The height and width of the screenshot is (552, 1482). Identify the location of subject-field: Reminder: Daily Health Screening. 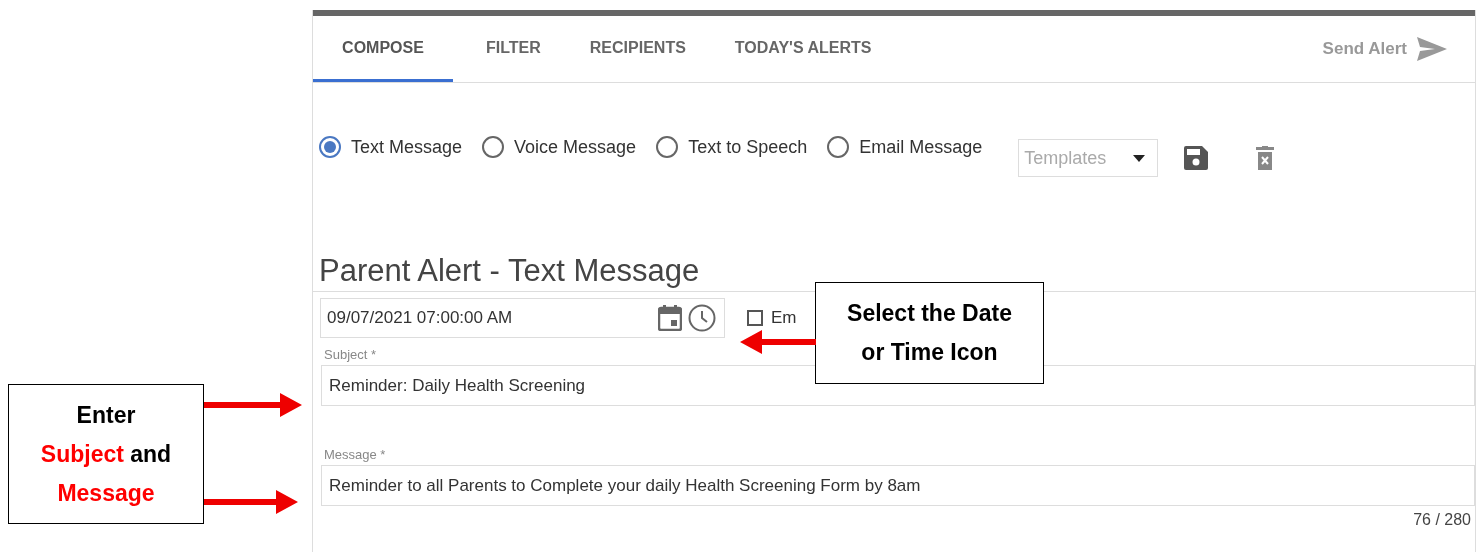
(898, 385).